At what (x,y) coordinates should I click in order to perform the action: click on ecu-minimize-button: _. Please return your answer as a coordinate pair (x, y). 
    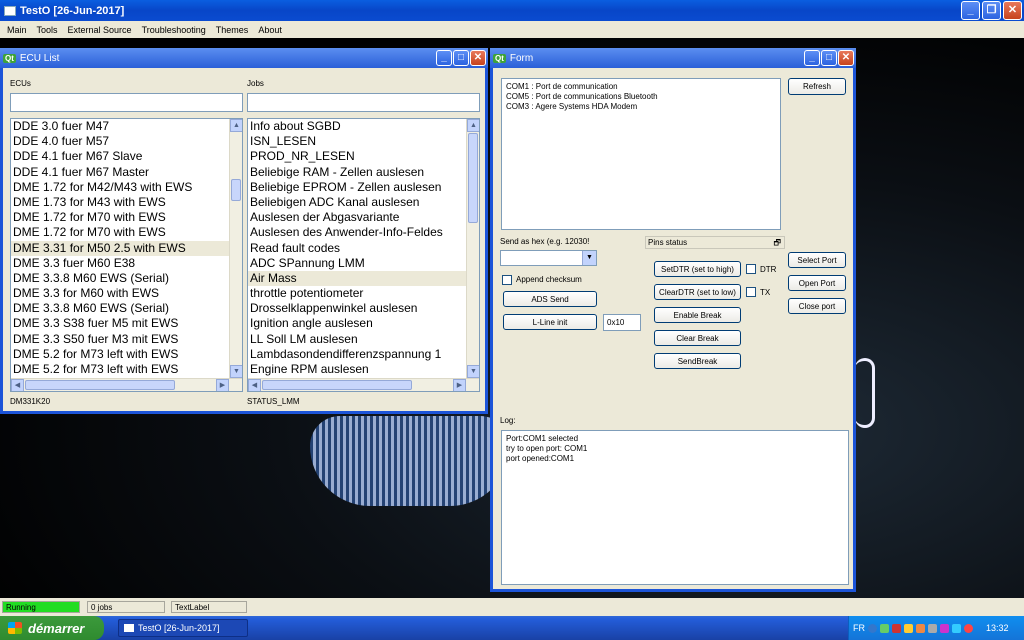
    Looking at the image, I should click on (444, 58).